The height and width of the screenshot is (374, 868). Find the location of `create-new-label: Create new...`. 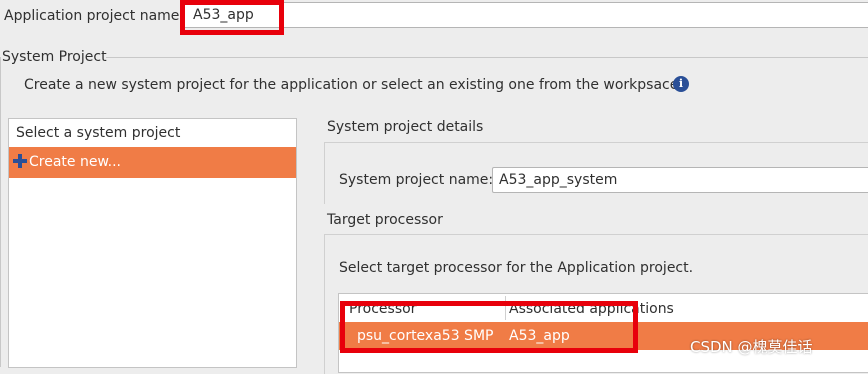

create-new-label: Create new... is located at coordinates (75, 162).